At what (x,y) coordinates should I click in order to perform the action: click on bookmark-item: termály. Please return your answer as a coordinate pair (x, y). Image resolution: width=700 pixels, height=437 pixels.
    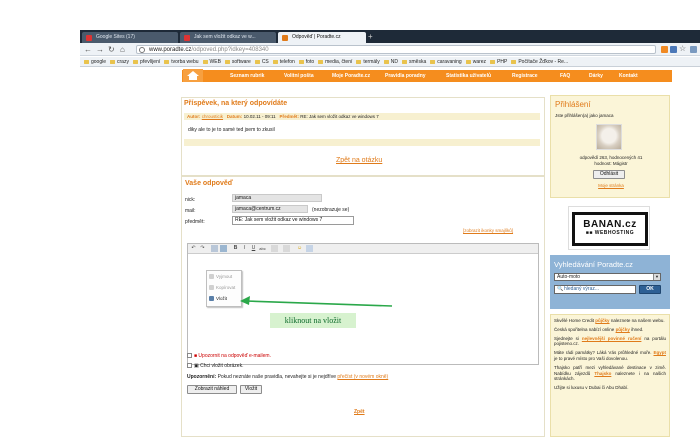
    Looking at the image, I should click on (368, 61).